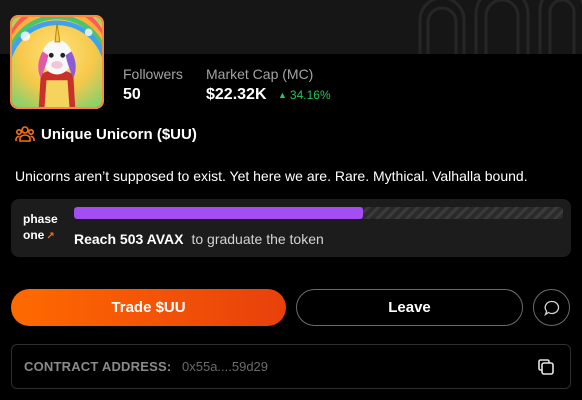 The height and width of the screenshot is (400, 582). I want to click on token-title: Unique Unicorn ($UU), so click(106, 134).